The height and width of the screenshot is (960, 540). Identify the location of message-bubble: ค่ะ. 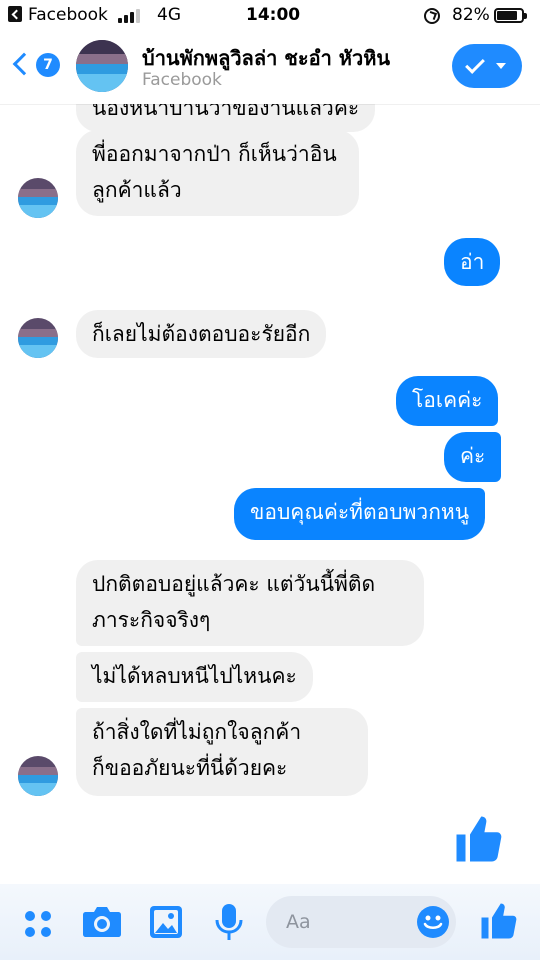
(473, 457).